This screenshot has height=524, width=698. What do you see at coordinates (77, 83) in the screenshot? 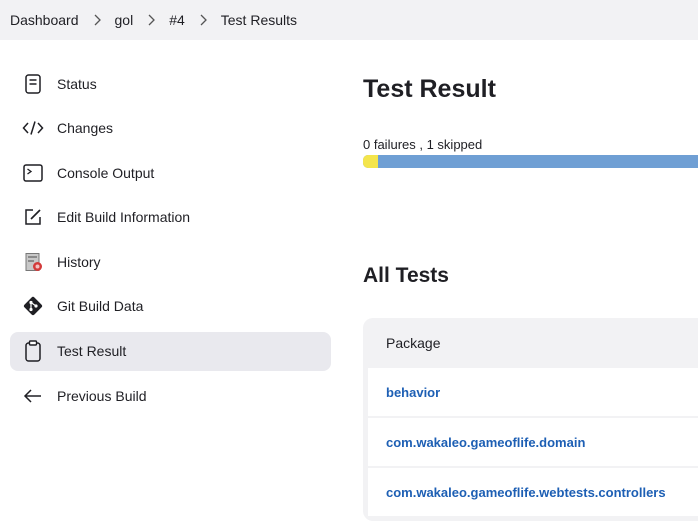
I see `sidebar-item-label: Status` at bounding box center [77, 83].